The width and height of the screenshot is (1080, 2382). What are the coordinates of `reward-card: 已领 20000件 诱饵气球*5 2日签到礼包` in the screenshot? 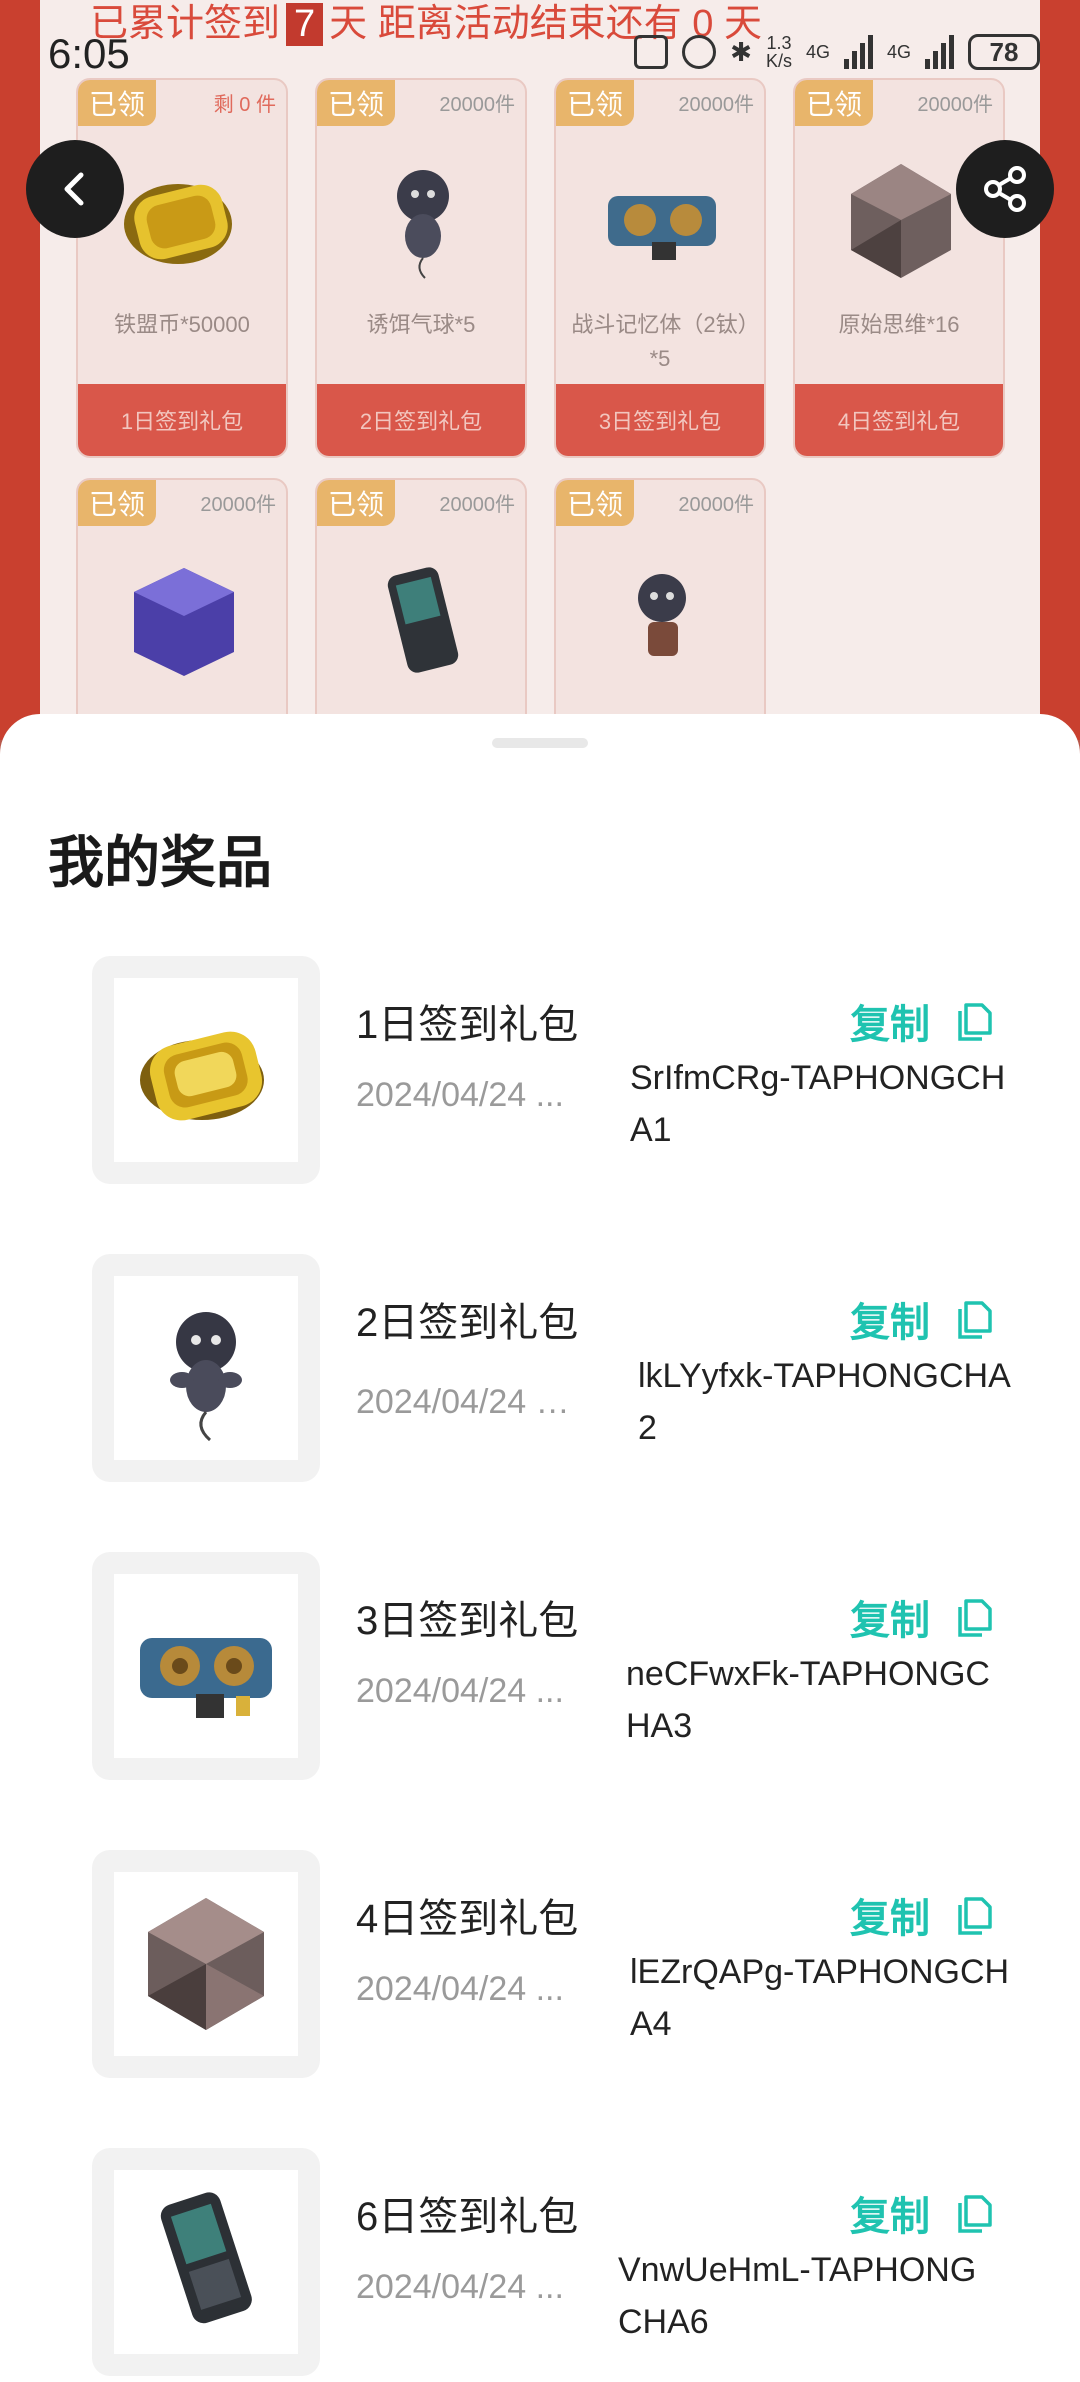 It's located at (421, 268).